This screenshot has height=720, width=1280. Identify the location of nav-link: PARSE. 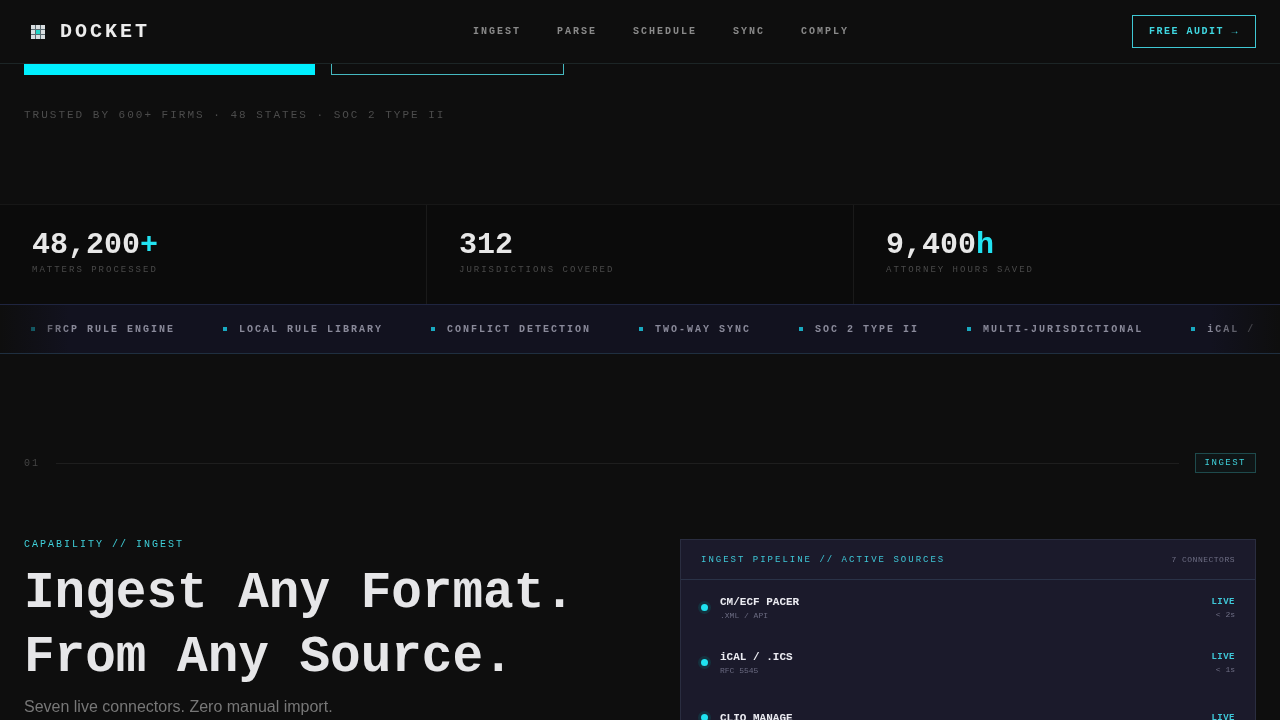
(576, 31).